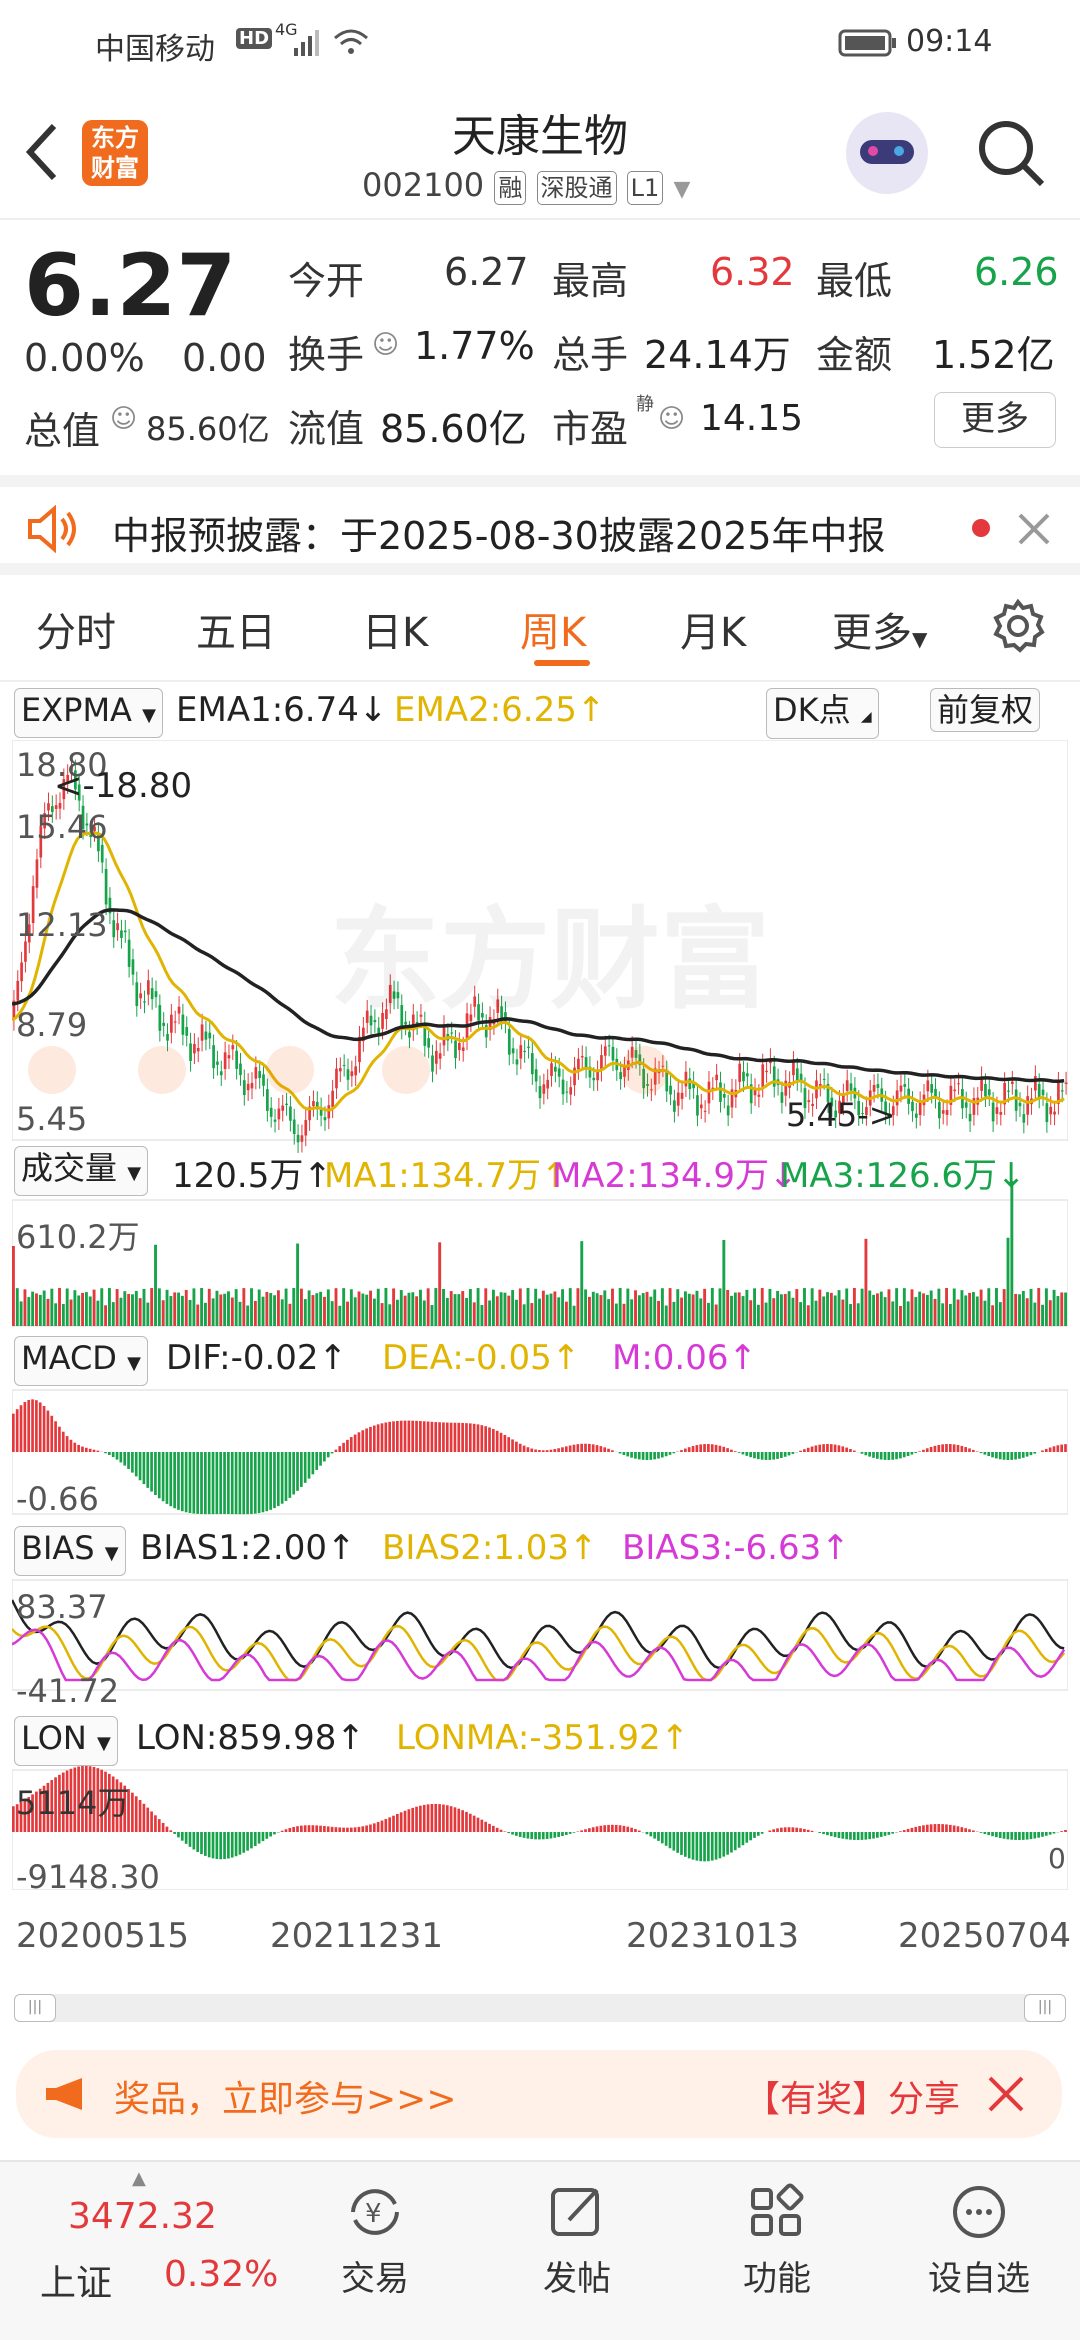 The image size is (1080, 2340). What do you see at coordinates (134, 1363) in the screenshot?
I see `caret-down-icon: ▼` at bounding box center [134, 1363].